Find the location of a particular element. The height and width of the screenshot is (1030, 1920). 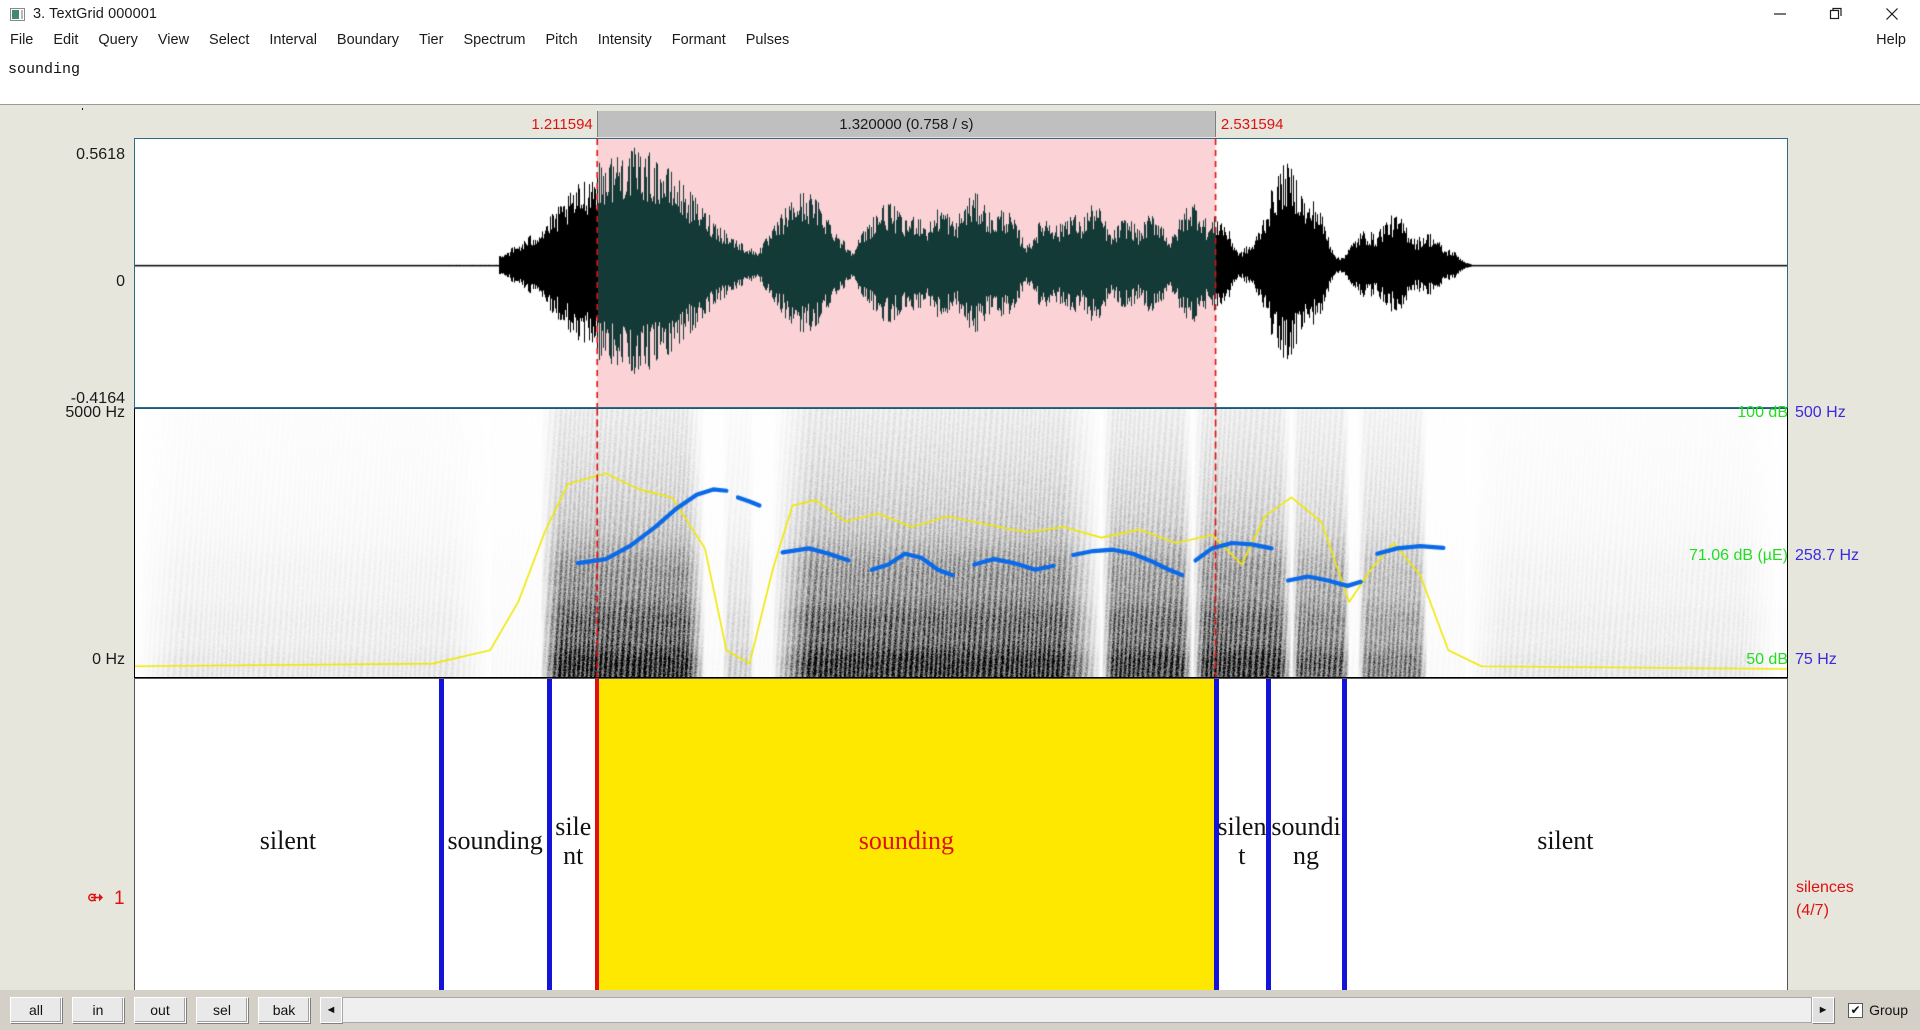

tier-interval-label: soundi ng is located at coordinates (1306, 841).